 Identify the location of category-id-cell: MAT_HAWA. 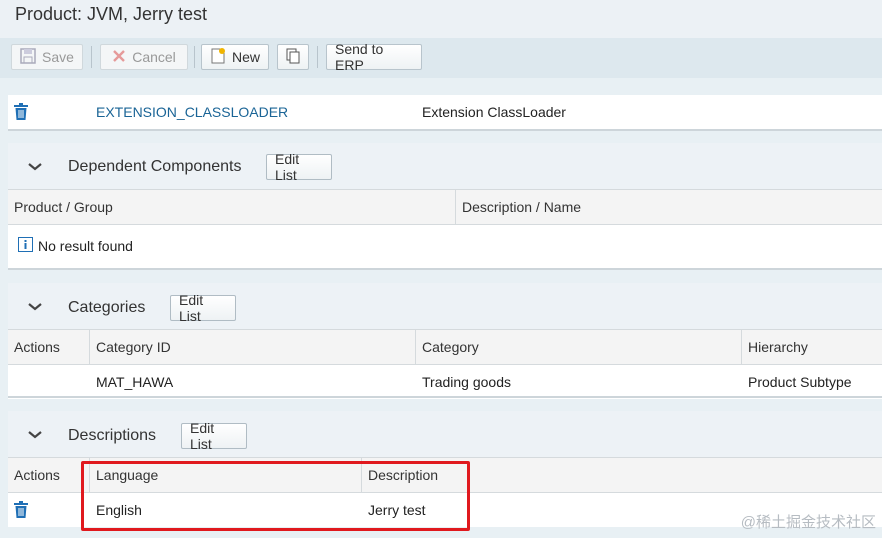
(135, 382).